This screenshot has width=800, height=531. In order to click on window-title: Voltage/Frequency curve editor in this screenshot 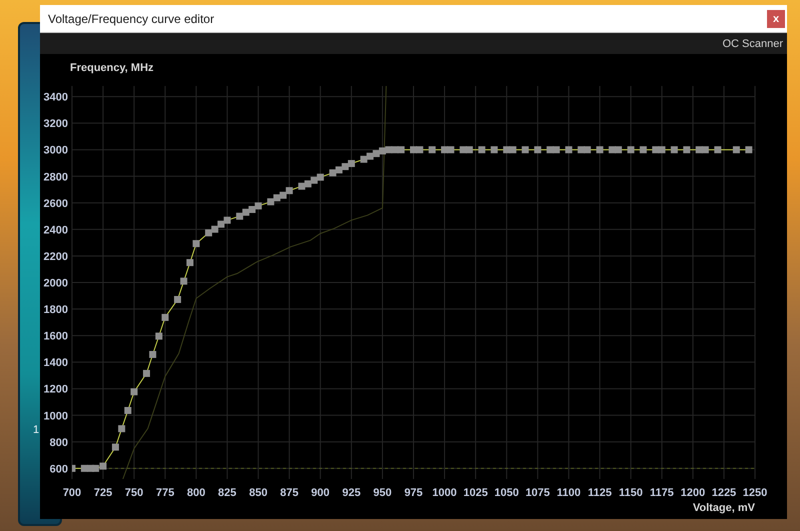, I will do `click(131, 19)`.